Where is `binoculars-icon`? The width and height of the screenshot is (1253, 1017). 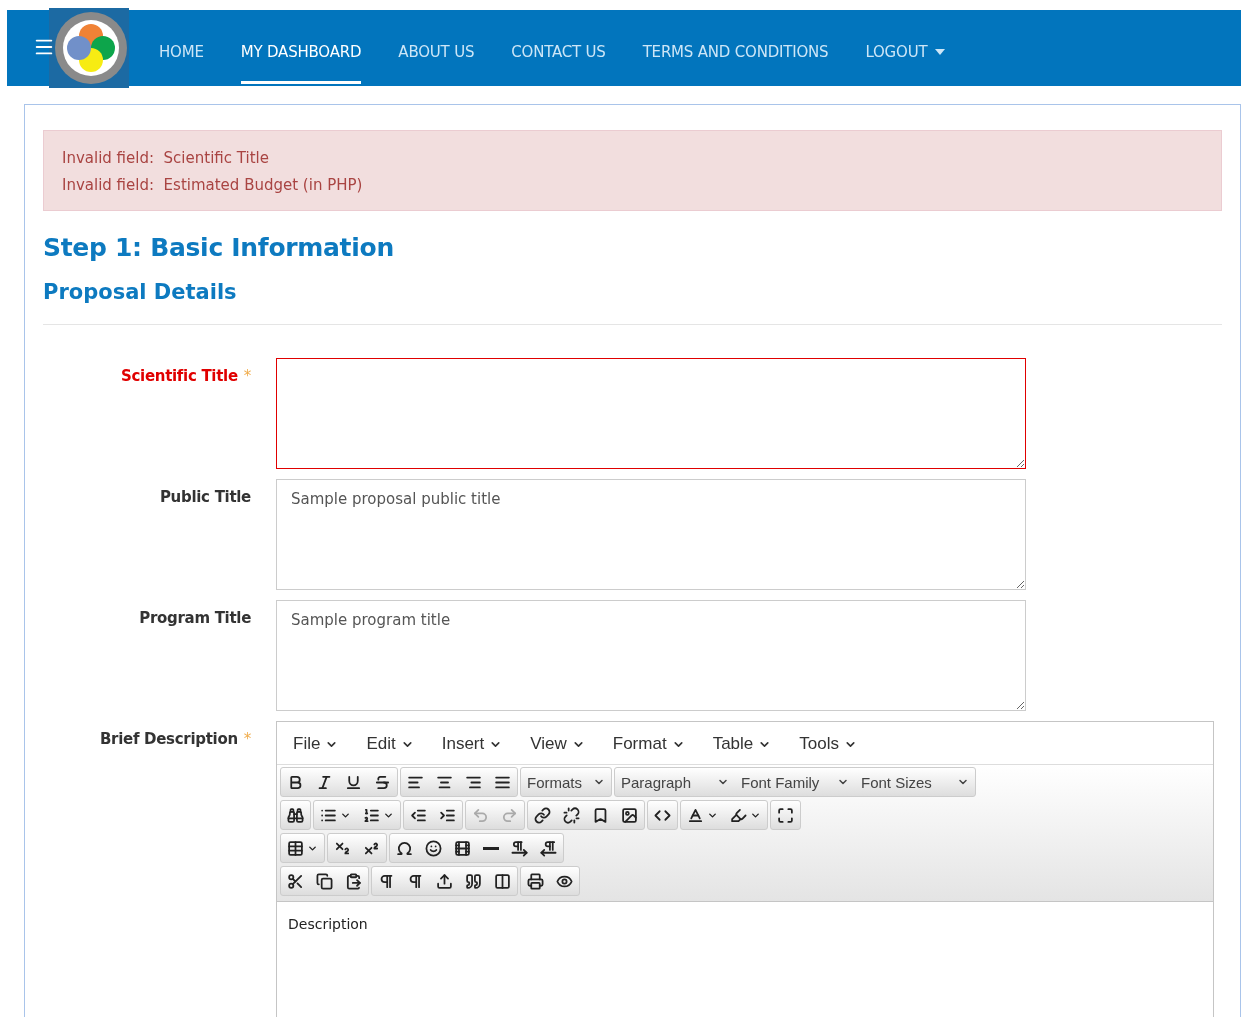 binoculars-icon is located at coordinates (295, 815).